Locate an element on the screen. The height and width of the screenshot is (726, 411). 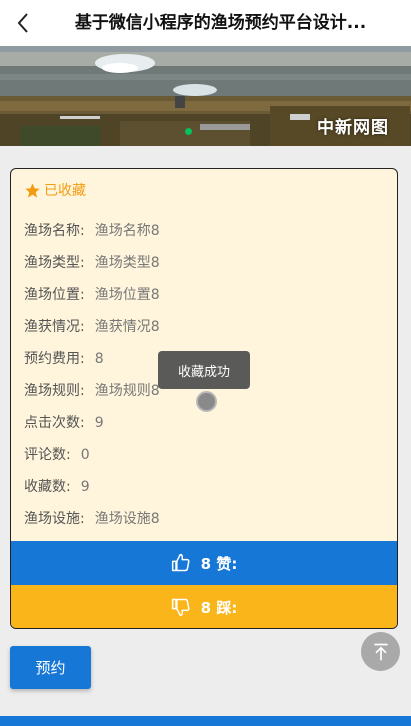
back-button is located at coordinates (23, 23).